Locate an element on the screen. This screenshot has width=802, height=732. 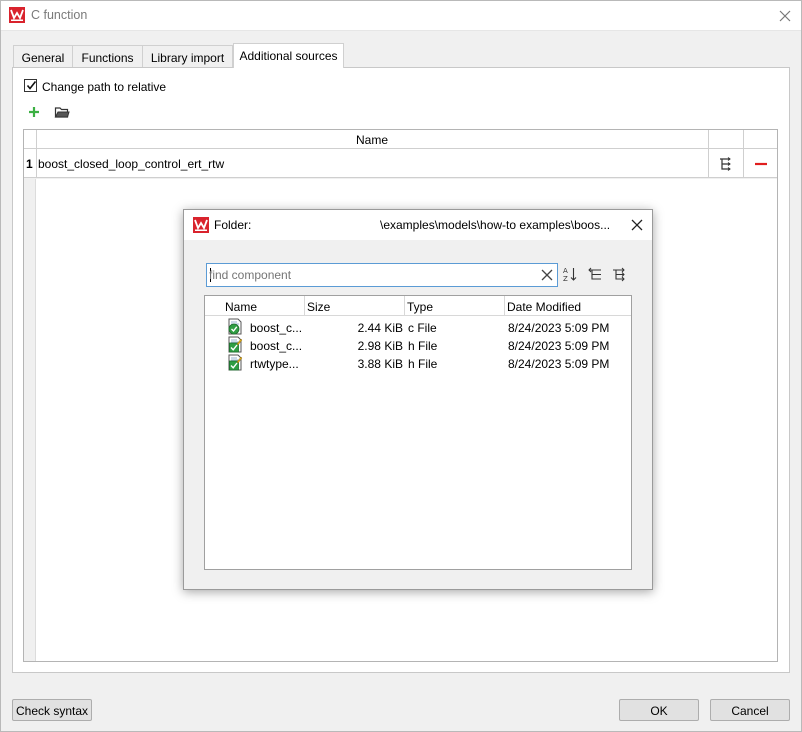
table-row: 1 boost_closed_loop_control_ert_rtw is located at coordinates (400, 163).